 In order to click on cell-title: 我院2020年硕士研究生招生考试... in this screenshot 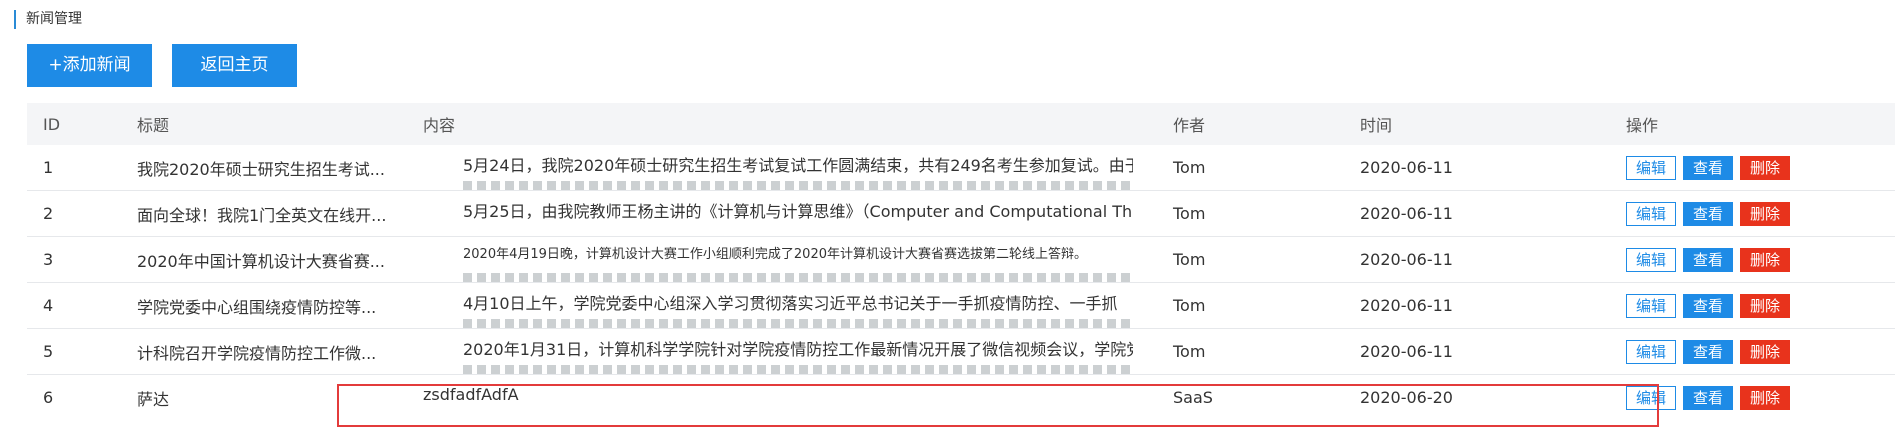, I will do `click(261, 169)`.